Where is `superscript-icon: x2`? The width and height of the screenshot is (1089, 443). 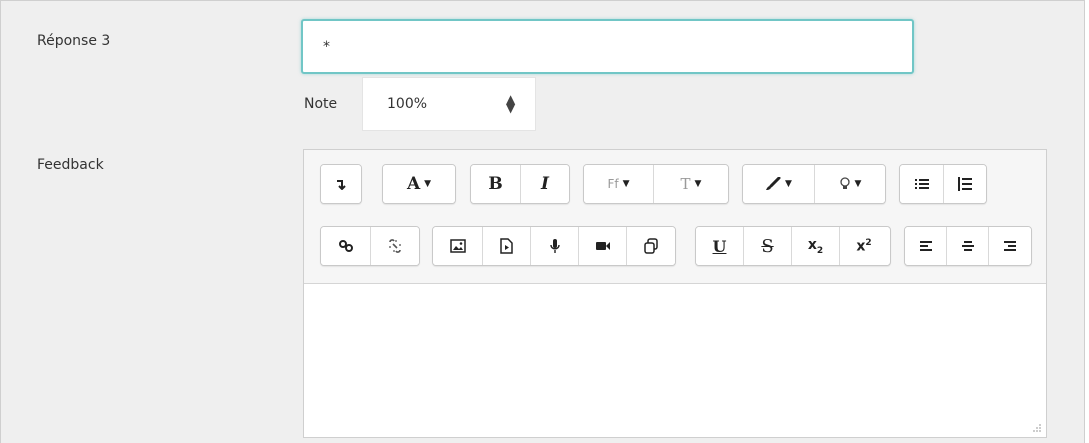 superscript-icon: x2 is located at coordinates (864, 246).